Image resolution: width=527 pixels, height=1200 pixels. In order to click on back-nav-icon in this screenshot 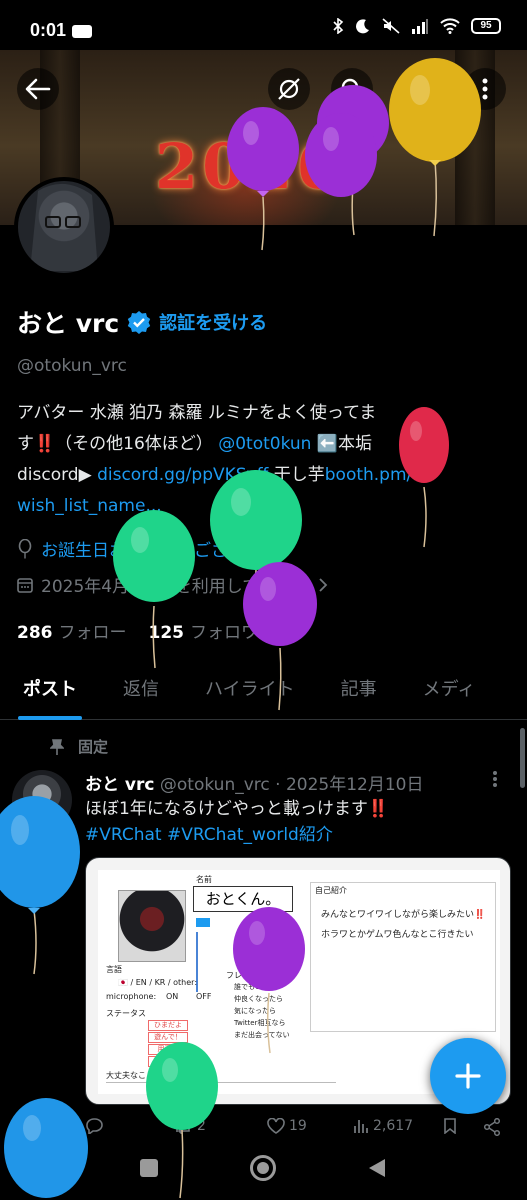, I will do `click(377, 1168)`.